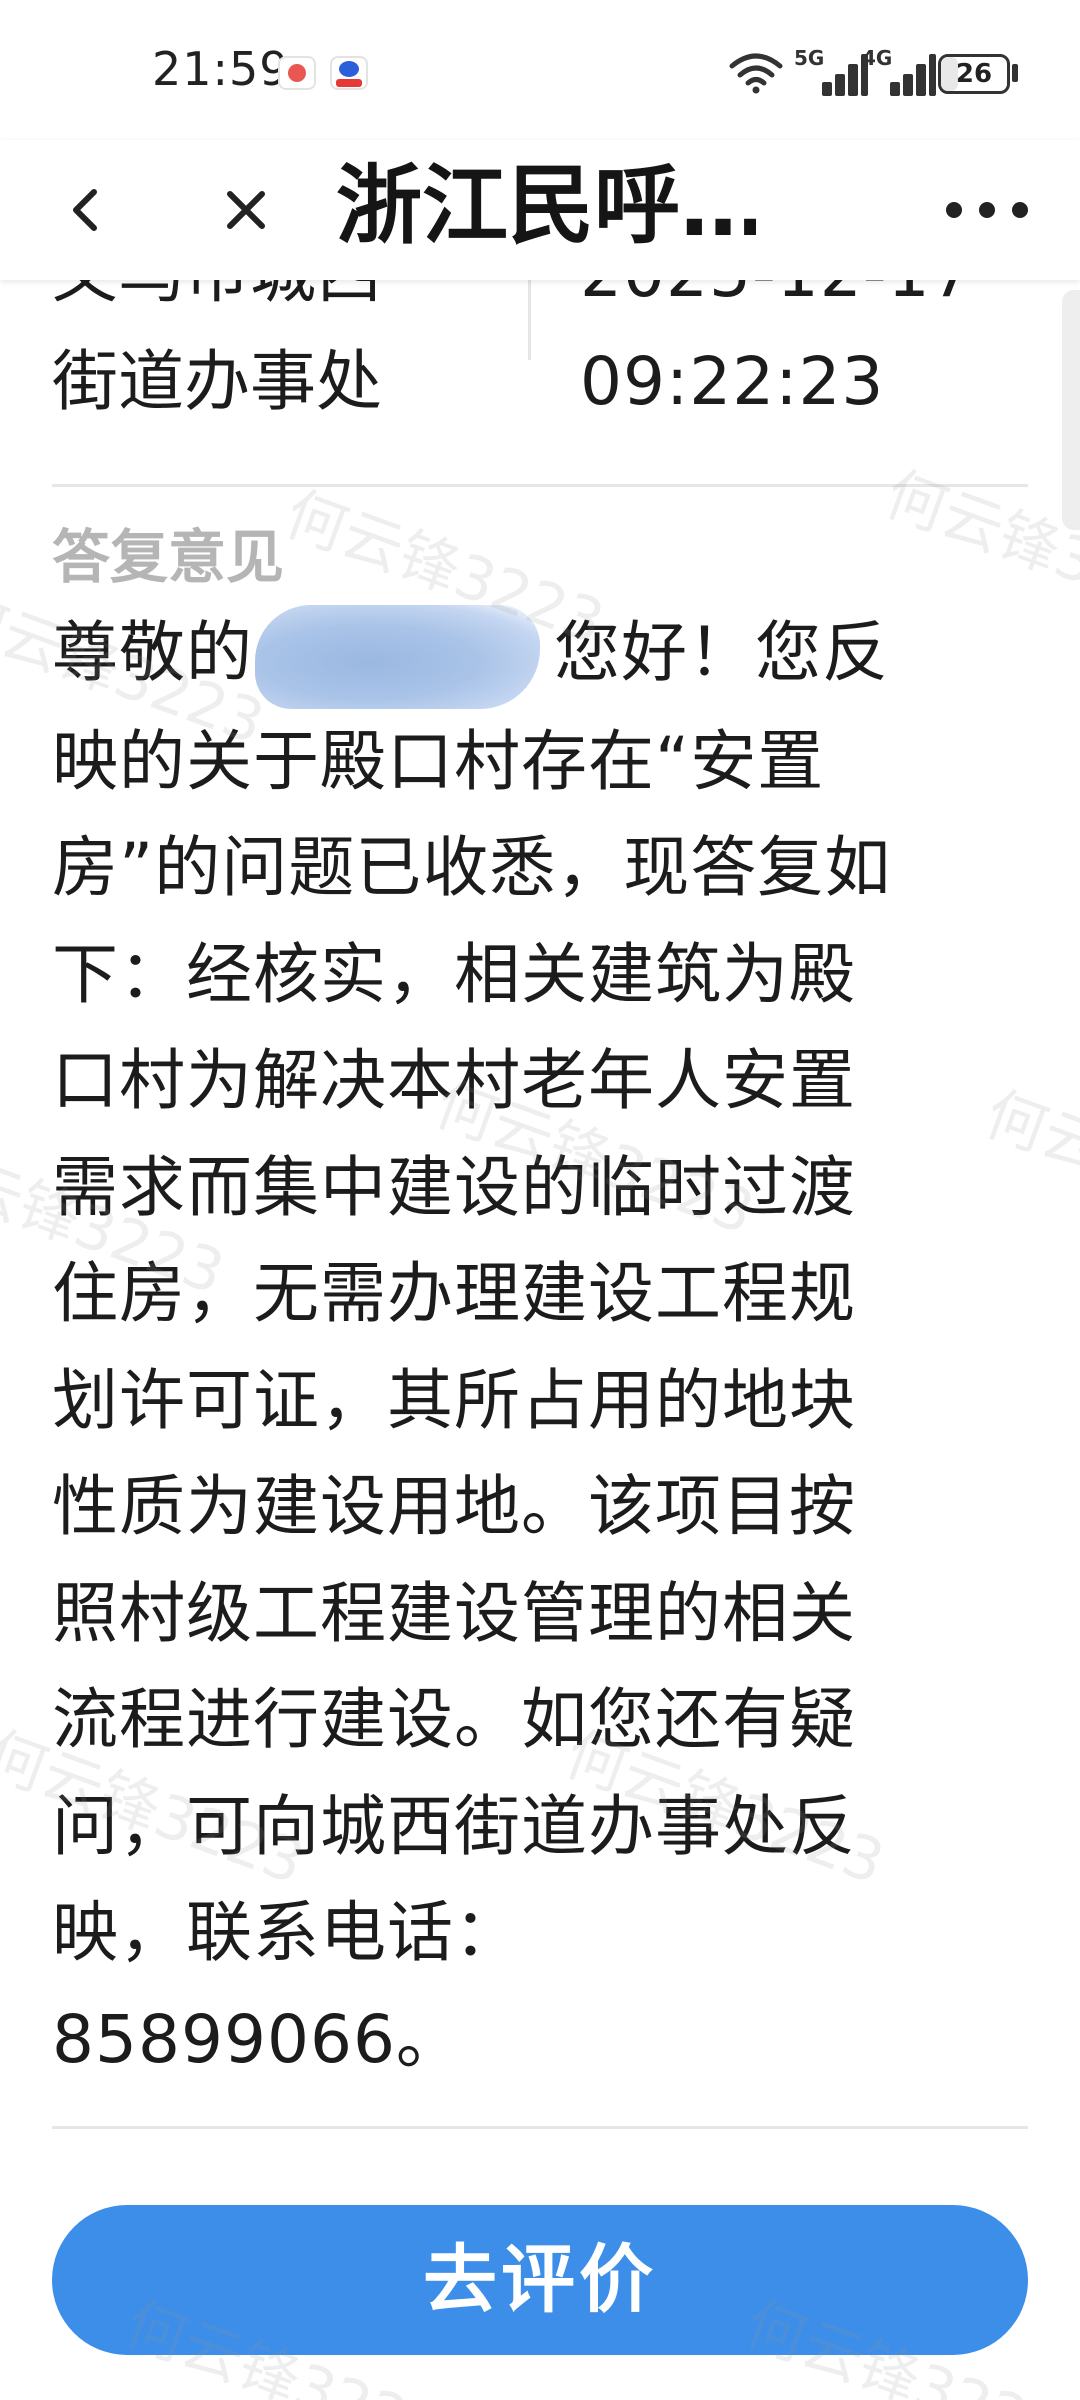  What do you see at coordinates (540, 70) in the screenshot?
I see `status-bar: 21:59 5G 4G 26` at bounding box center [540, 70].